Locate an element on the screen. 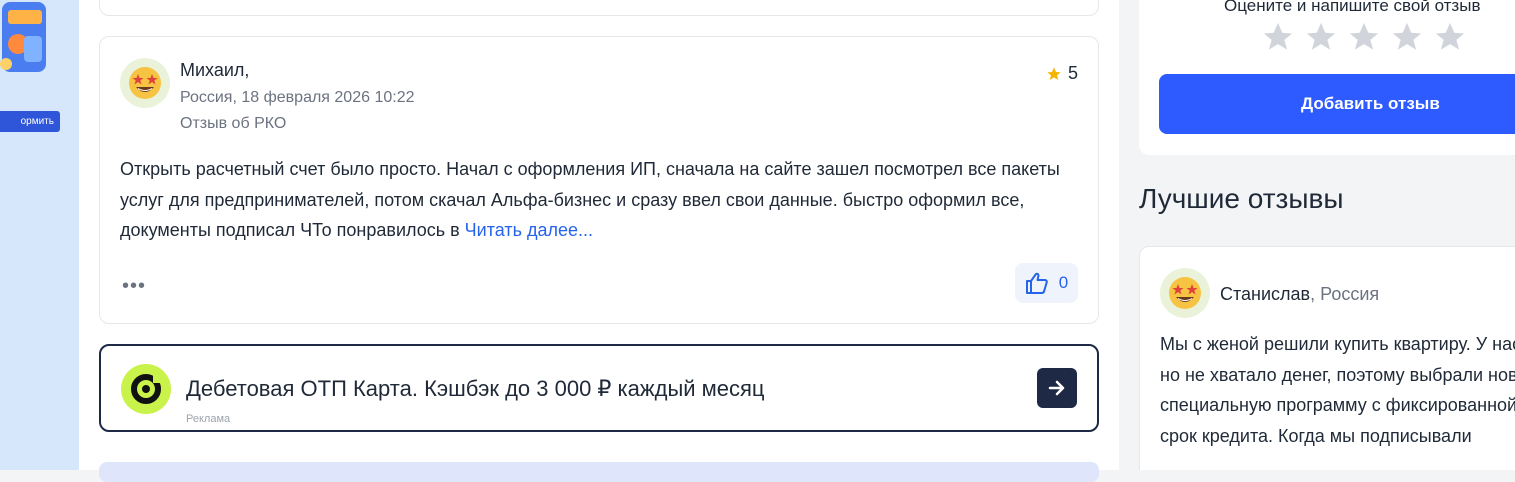 Image resolution: width=1515 pixels, height=482 pixels. add-review-button: Добавить отзыв is located at coordinates (1337, 104).